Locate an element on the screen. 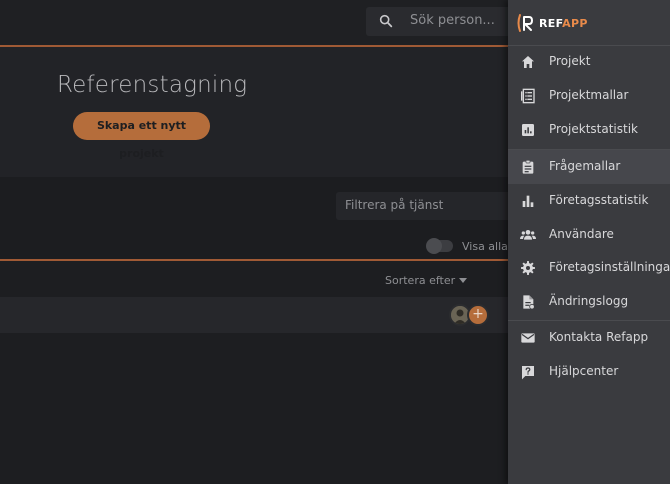  toggle-knob is located at coordinates (434, 246).